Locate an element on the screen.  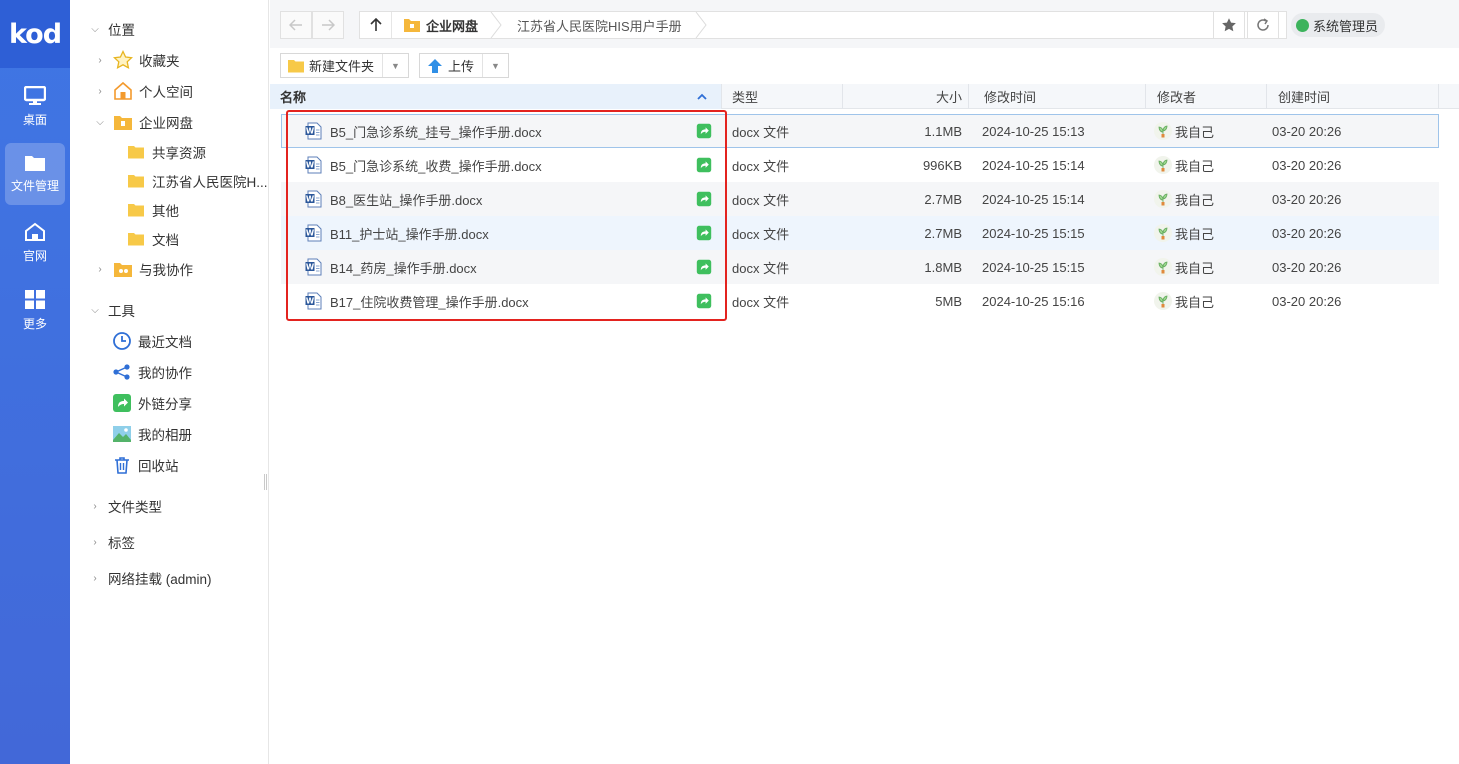
column-type: 类型 is located at coordinates (782, 96).